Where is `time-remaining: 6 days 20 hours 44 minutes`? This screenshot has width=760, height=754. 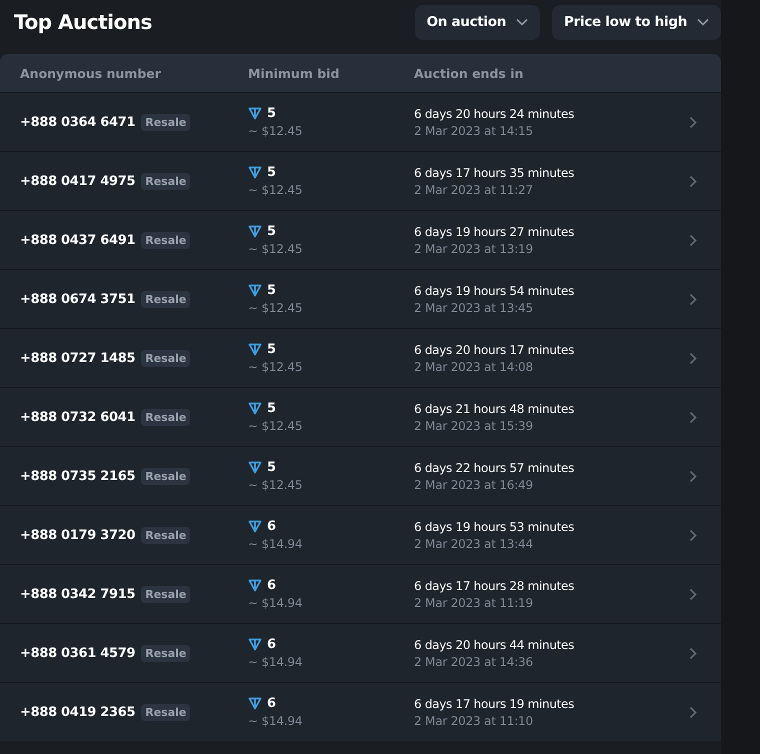 time-remaining: 6 days 20 hours 44 minutes is located at coordinates (495, 645).